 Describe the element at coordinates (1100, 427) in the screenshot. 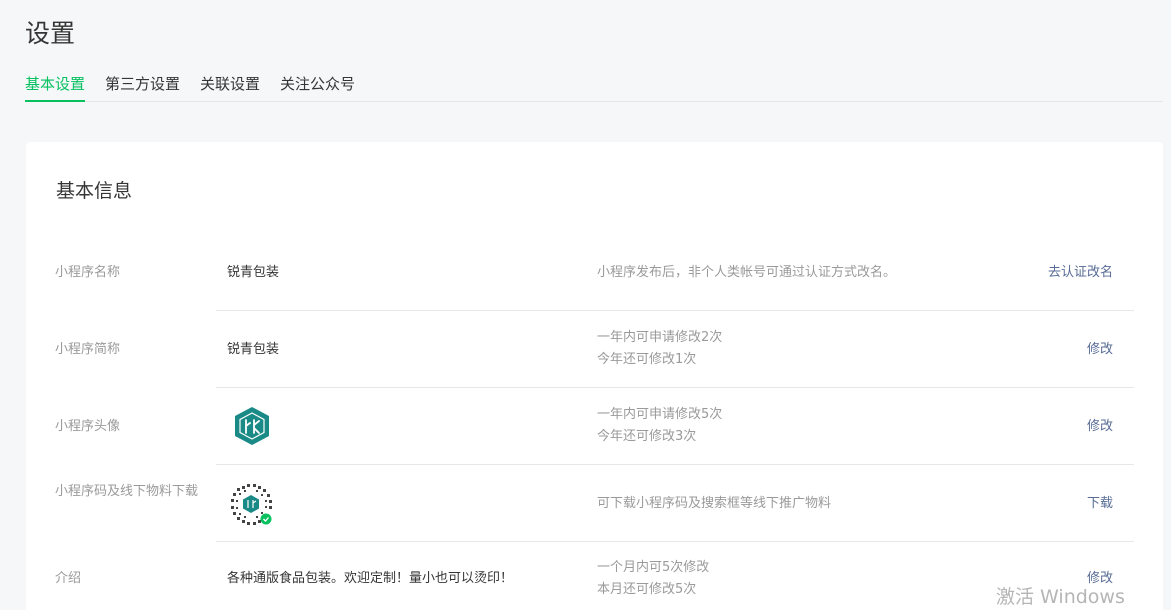

I see `edit-avatar-link: 修改` at that location.